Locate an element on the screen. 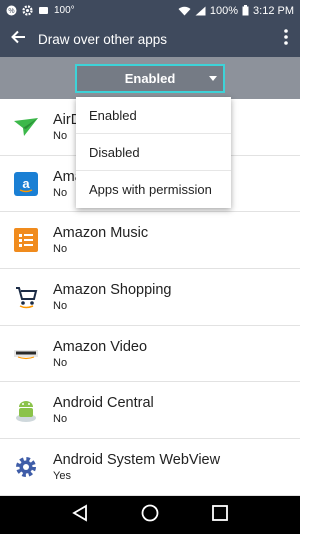  nav-back-button is located at coordinates (80, 515).